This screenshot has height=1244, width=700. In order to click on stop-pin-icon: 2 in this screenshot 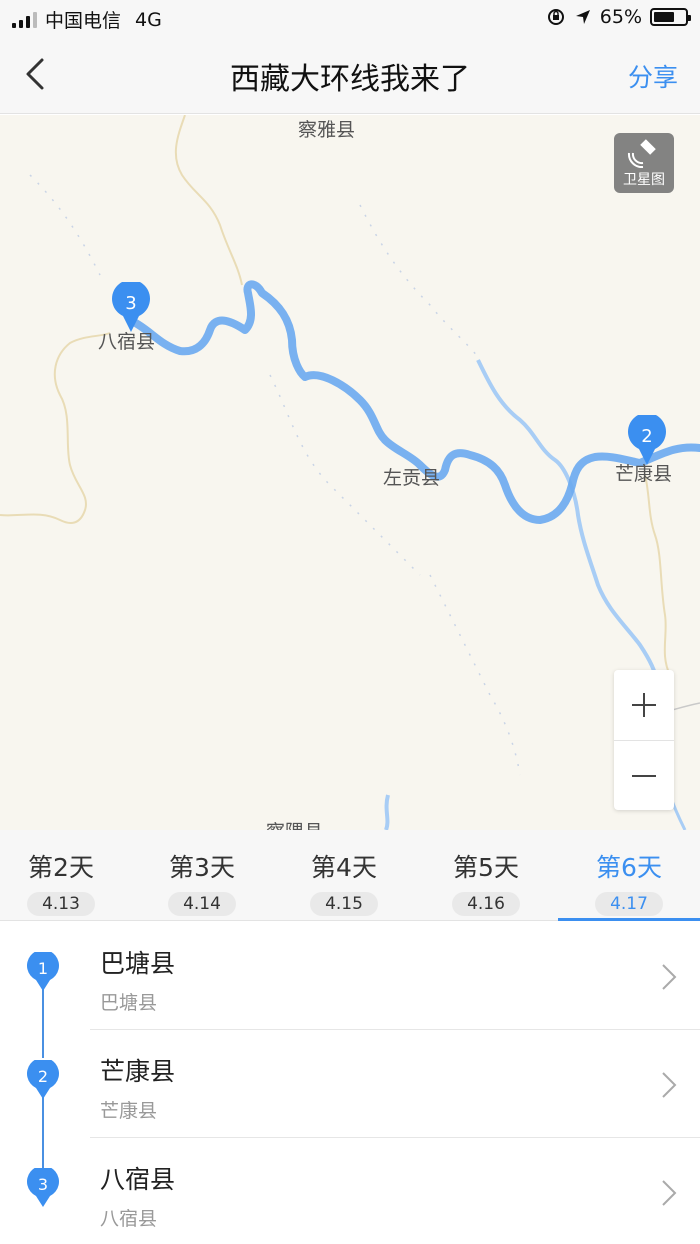, I will do `click(43, 1079)`.